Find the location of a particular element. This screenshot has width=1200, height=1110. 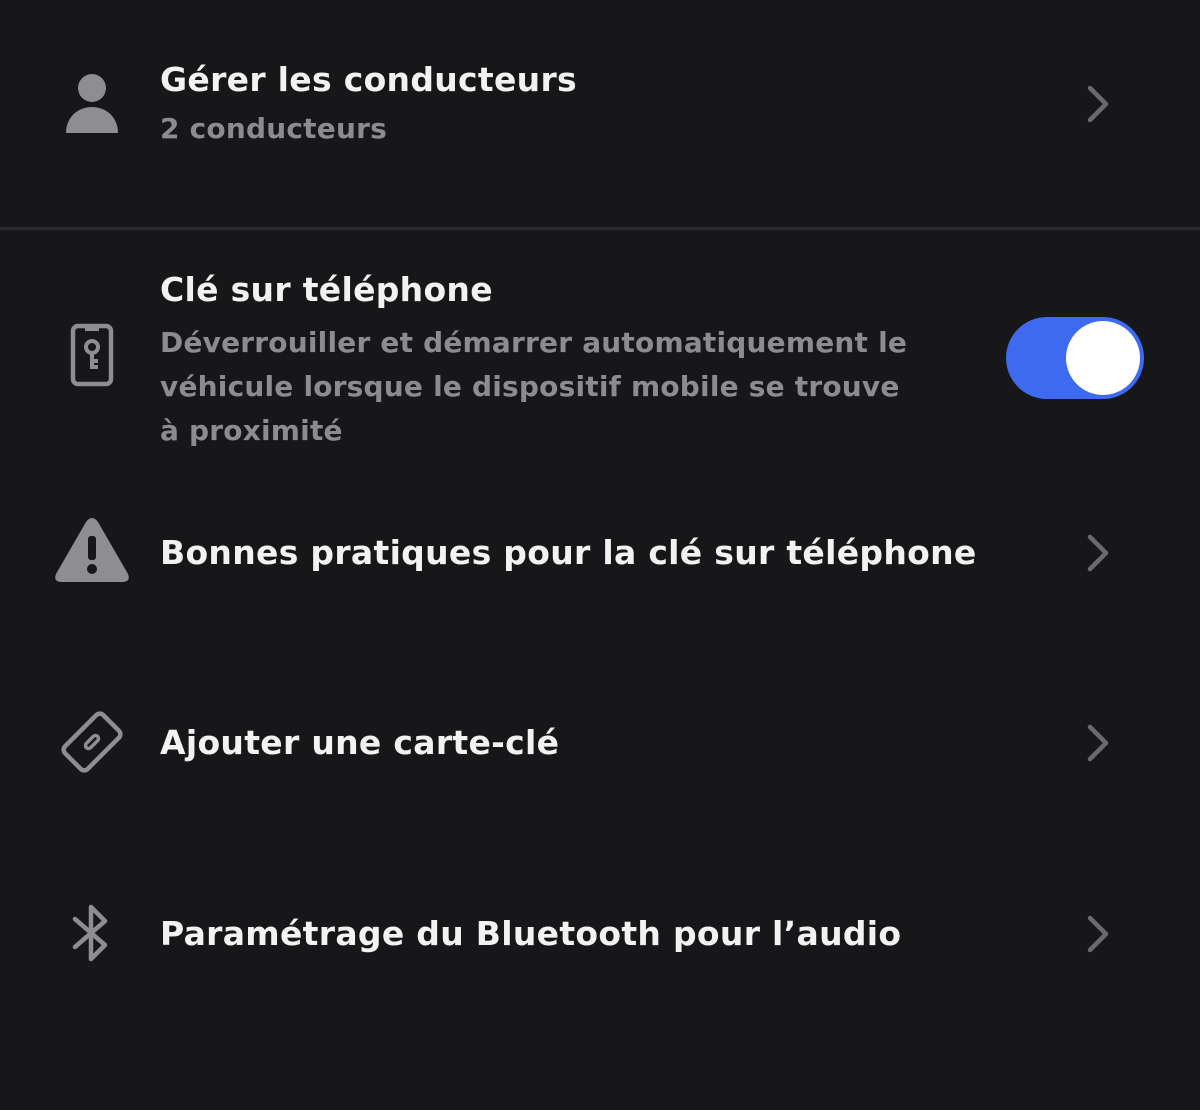

bluetooth-audio-title: Paramétrage du Bluetooth pour l’audio is located at coordinates (531, 933).